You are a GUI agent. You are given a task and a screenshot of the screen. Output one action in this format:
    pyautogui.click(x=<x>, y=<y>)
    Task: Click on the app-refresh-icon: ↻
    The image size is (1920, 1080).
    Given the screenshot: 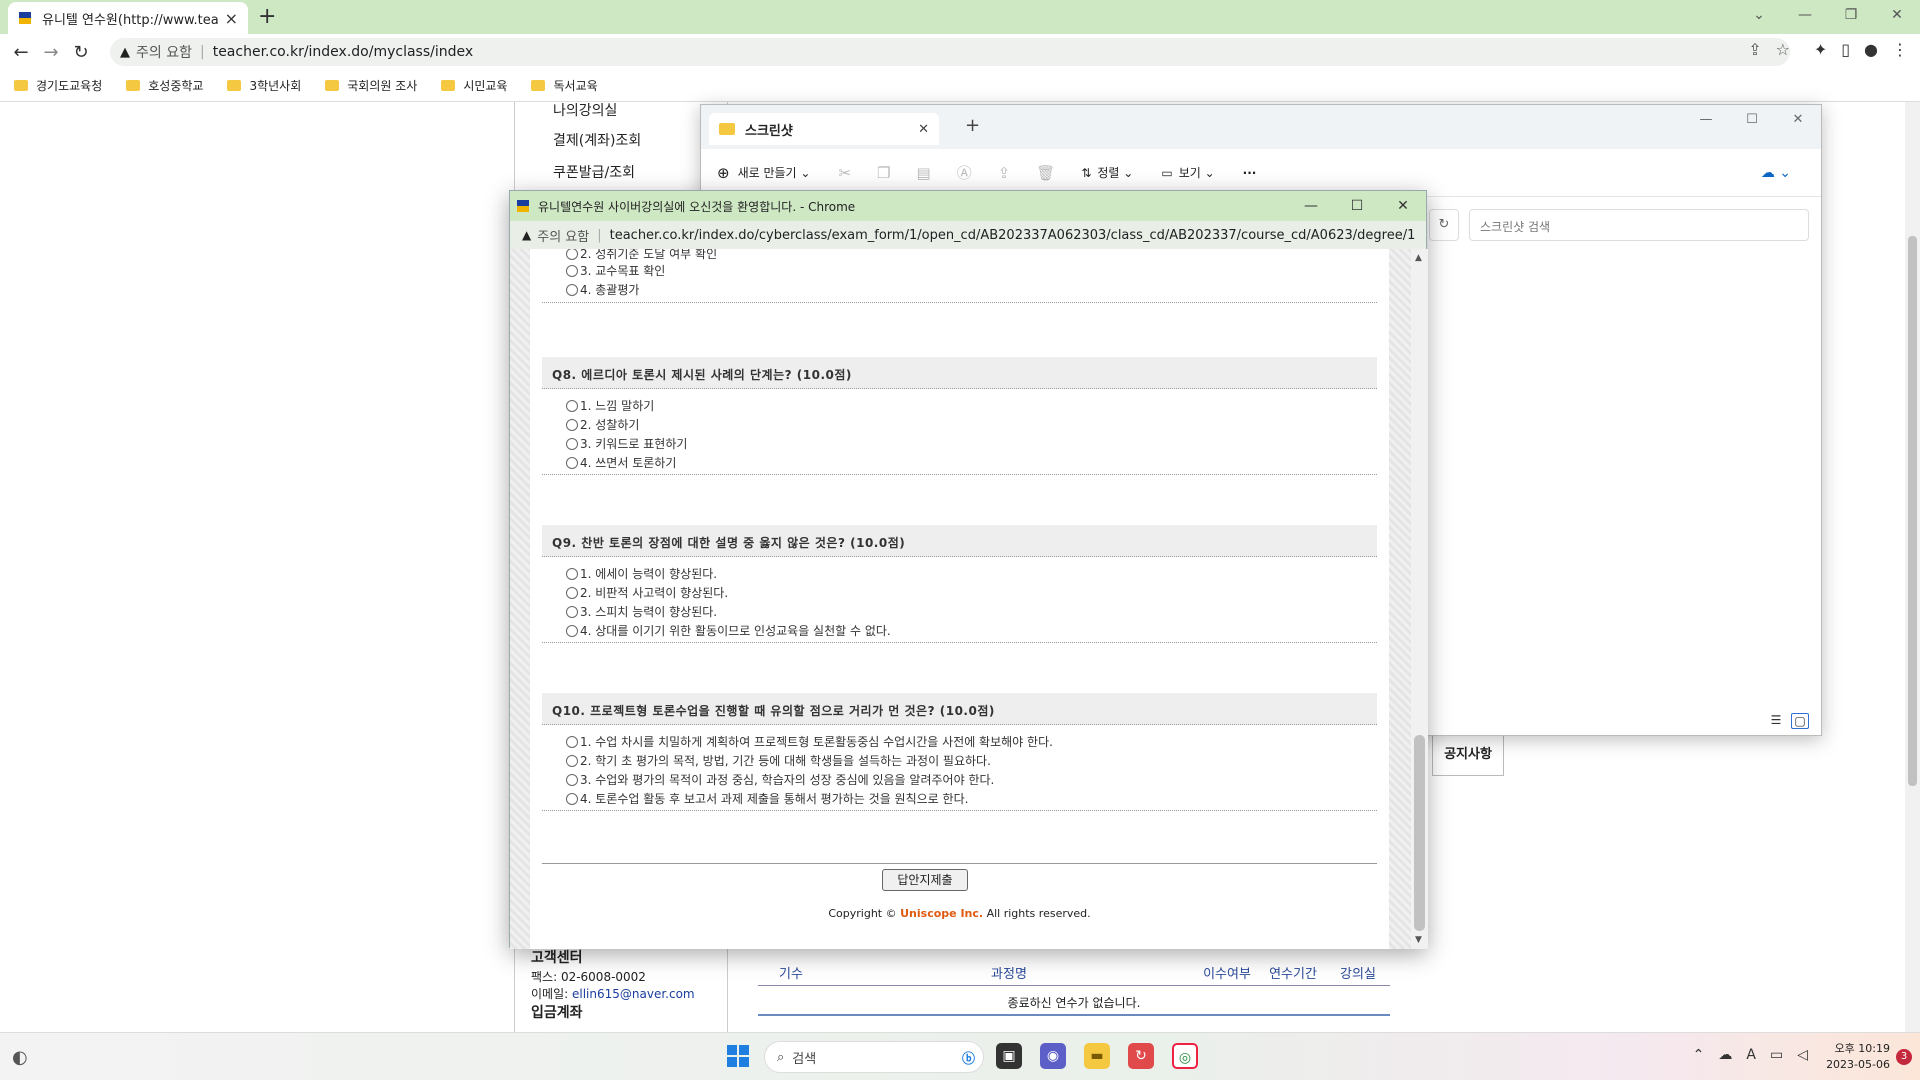 What is the action you would take?
    pyautogui.click(x=1141, y=1056)
    